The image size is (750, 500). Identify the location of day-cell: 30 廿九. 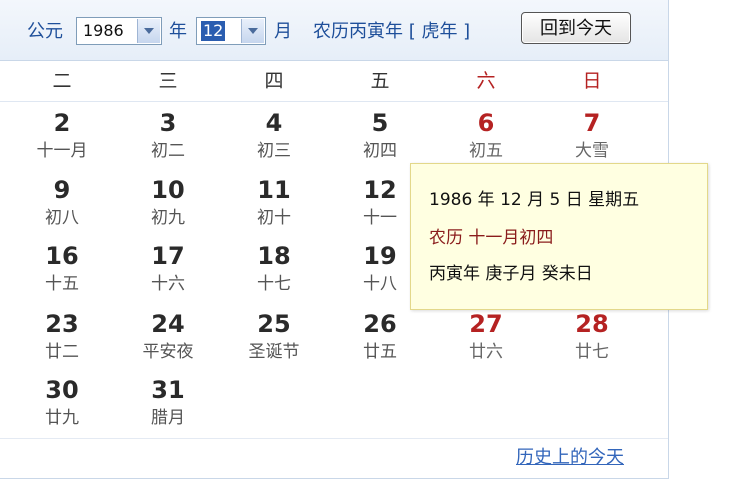
(62, 402).